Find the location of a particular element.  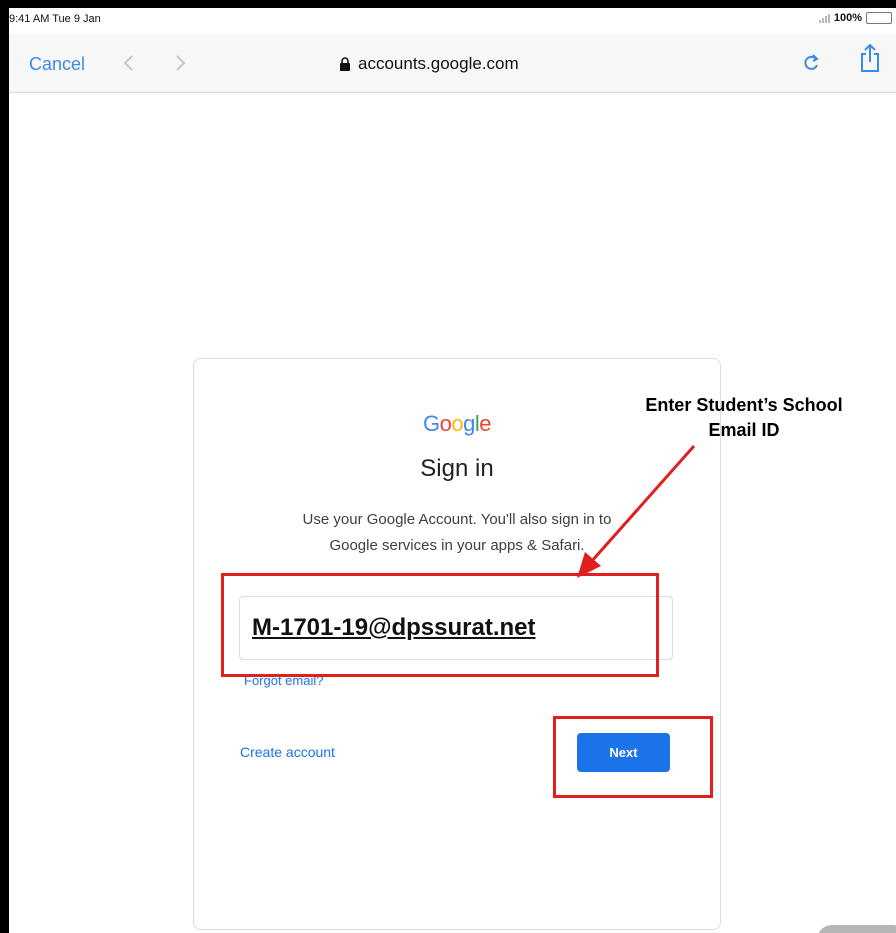

logo-letter: e is located at coordinates (485, 423).